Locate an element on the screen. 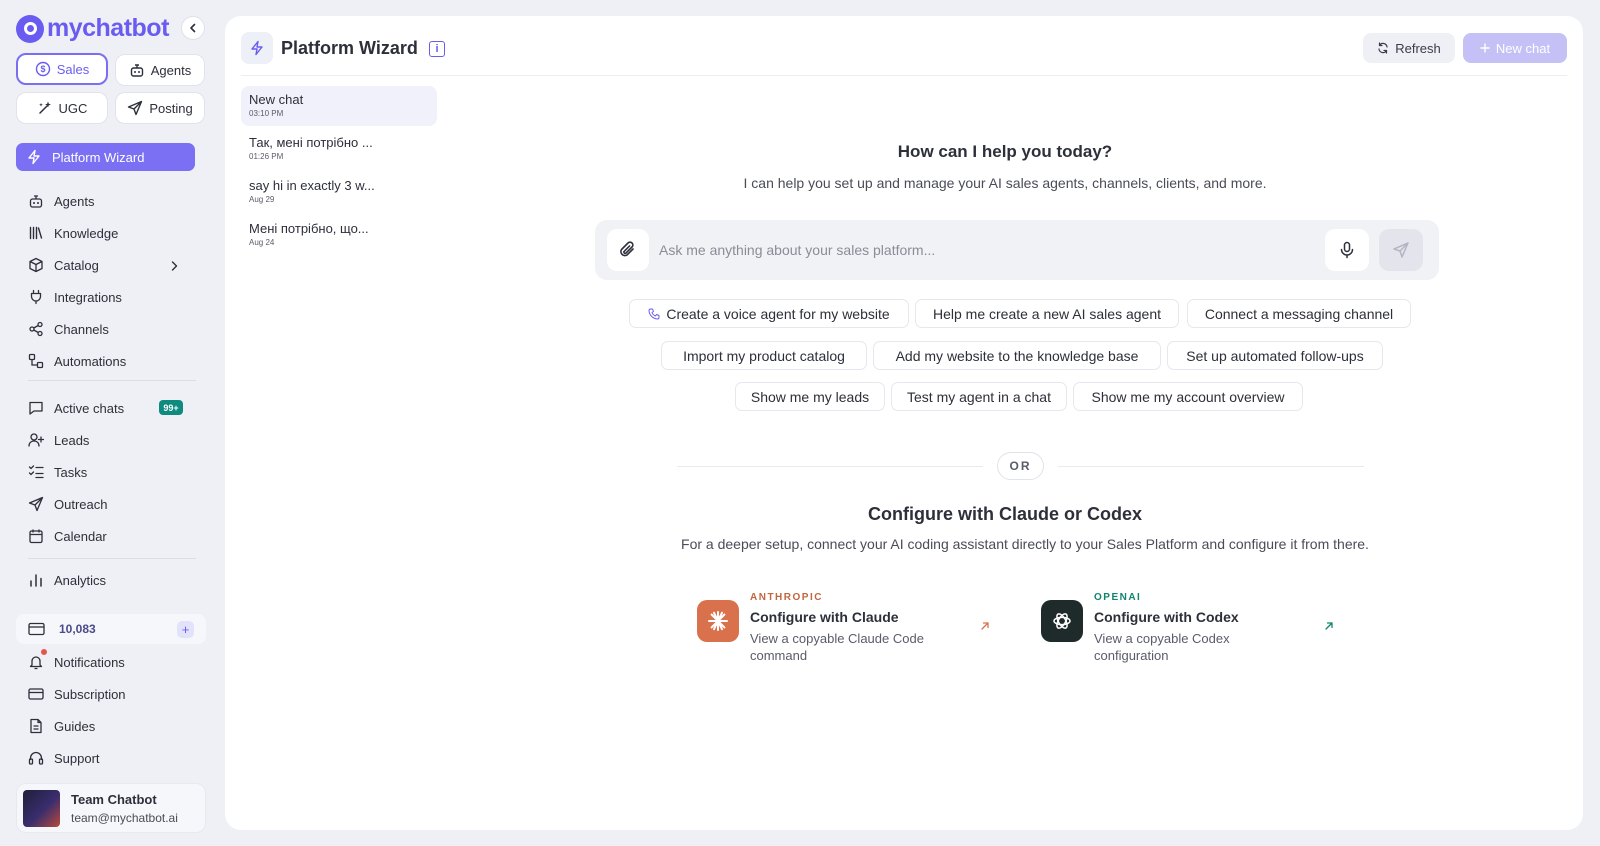 This screenshot has height=846, width=1600. notification-dot is located at coordinates (44, 652).